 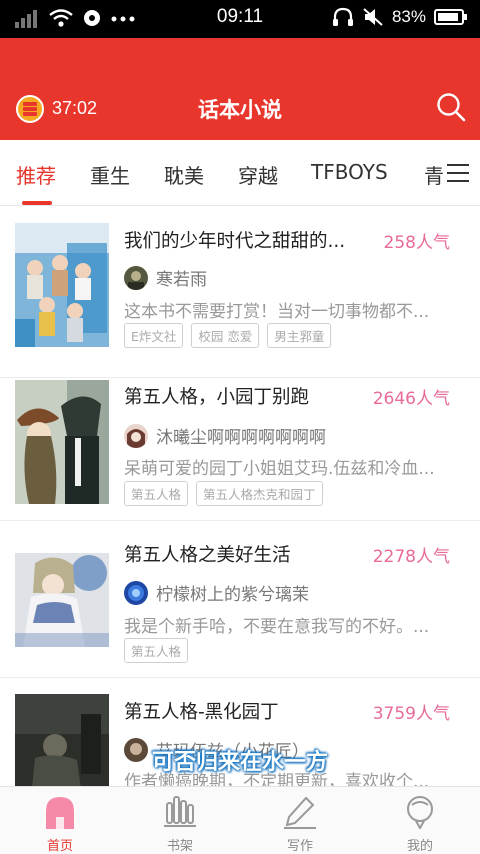 I want to click on tag-list: 第五人格 第五人格杰克和园丁, so click(x=223, y=493).